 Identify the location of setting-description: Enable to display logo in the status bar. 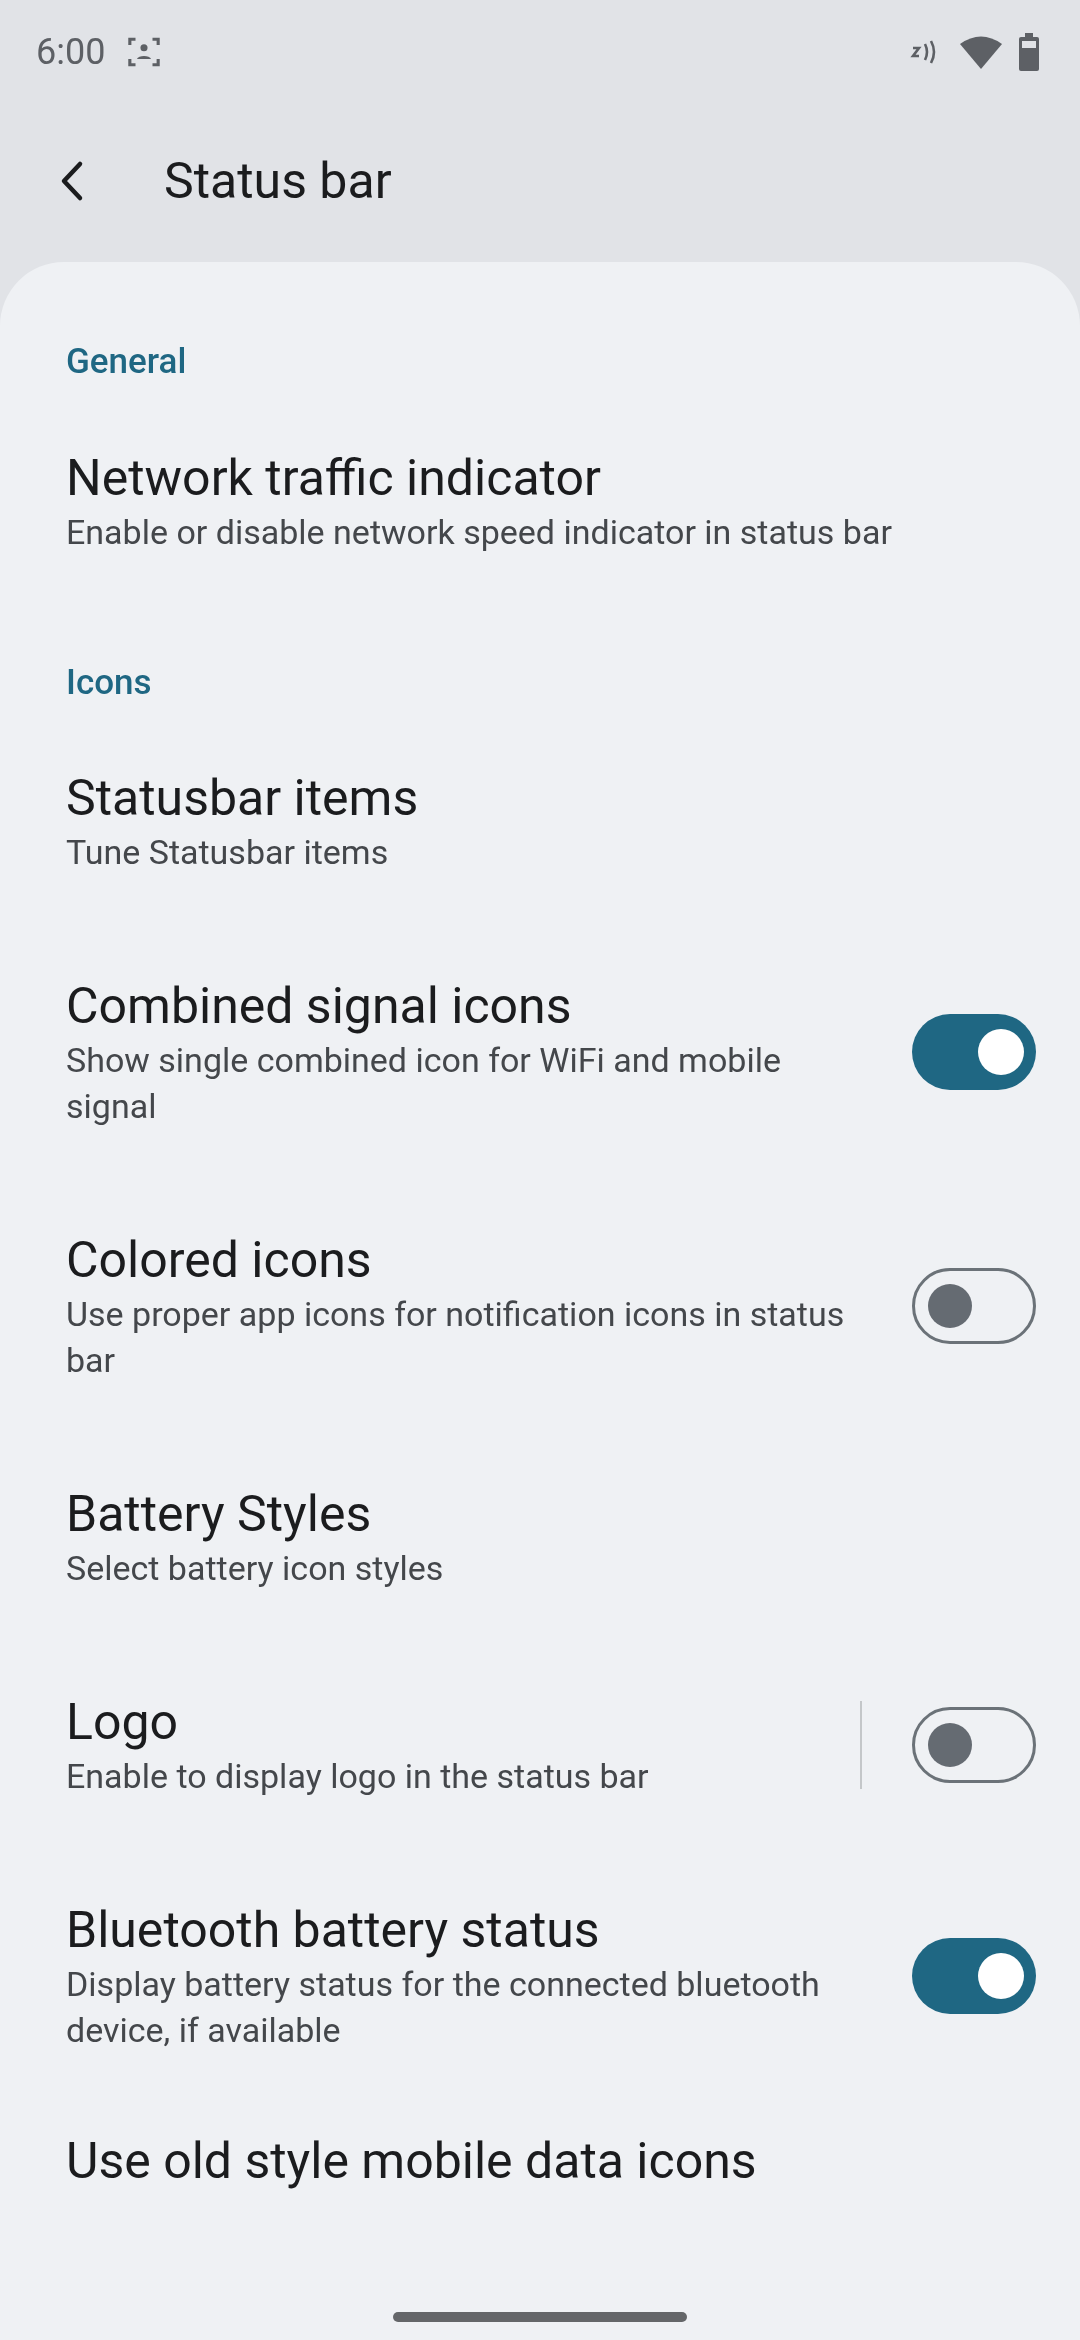
(358, 1776).